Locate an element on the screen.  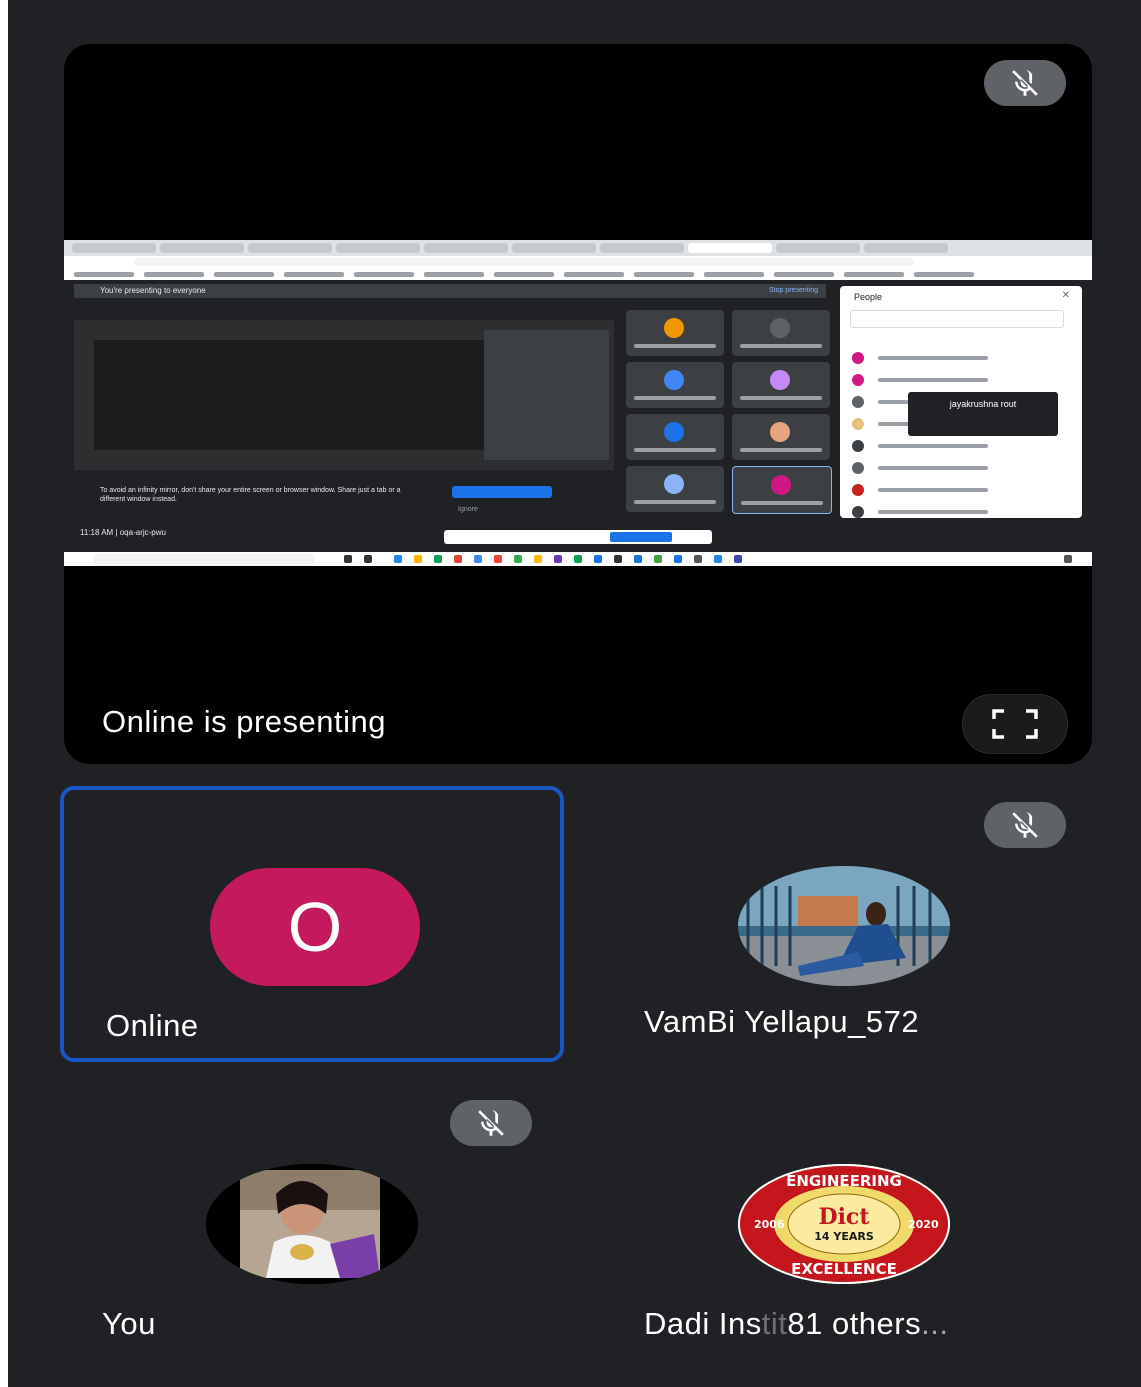
svg-text: ENGINEERING is located at coordinates (844, 1181).